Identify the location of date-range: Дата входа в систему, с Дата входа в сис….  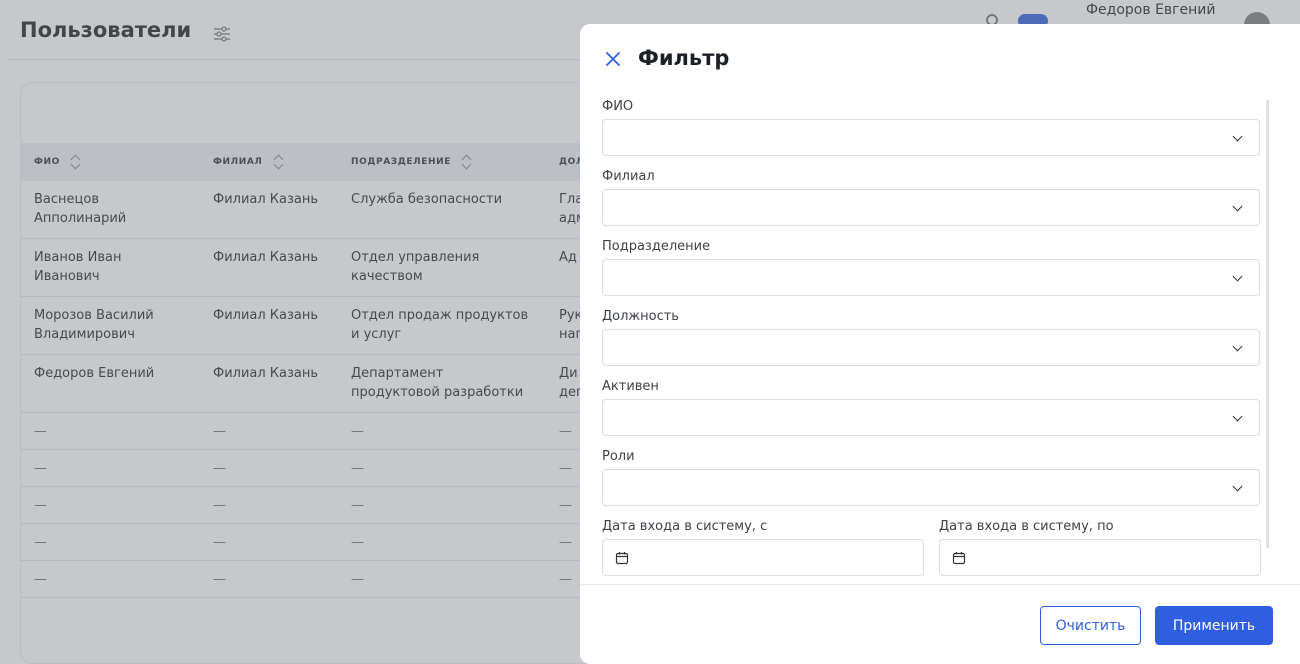
(932, 547).